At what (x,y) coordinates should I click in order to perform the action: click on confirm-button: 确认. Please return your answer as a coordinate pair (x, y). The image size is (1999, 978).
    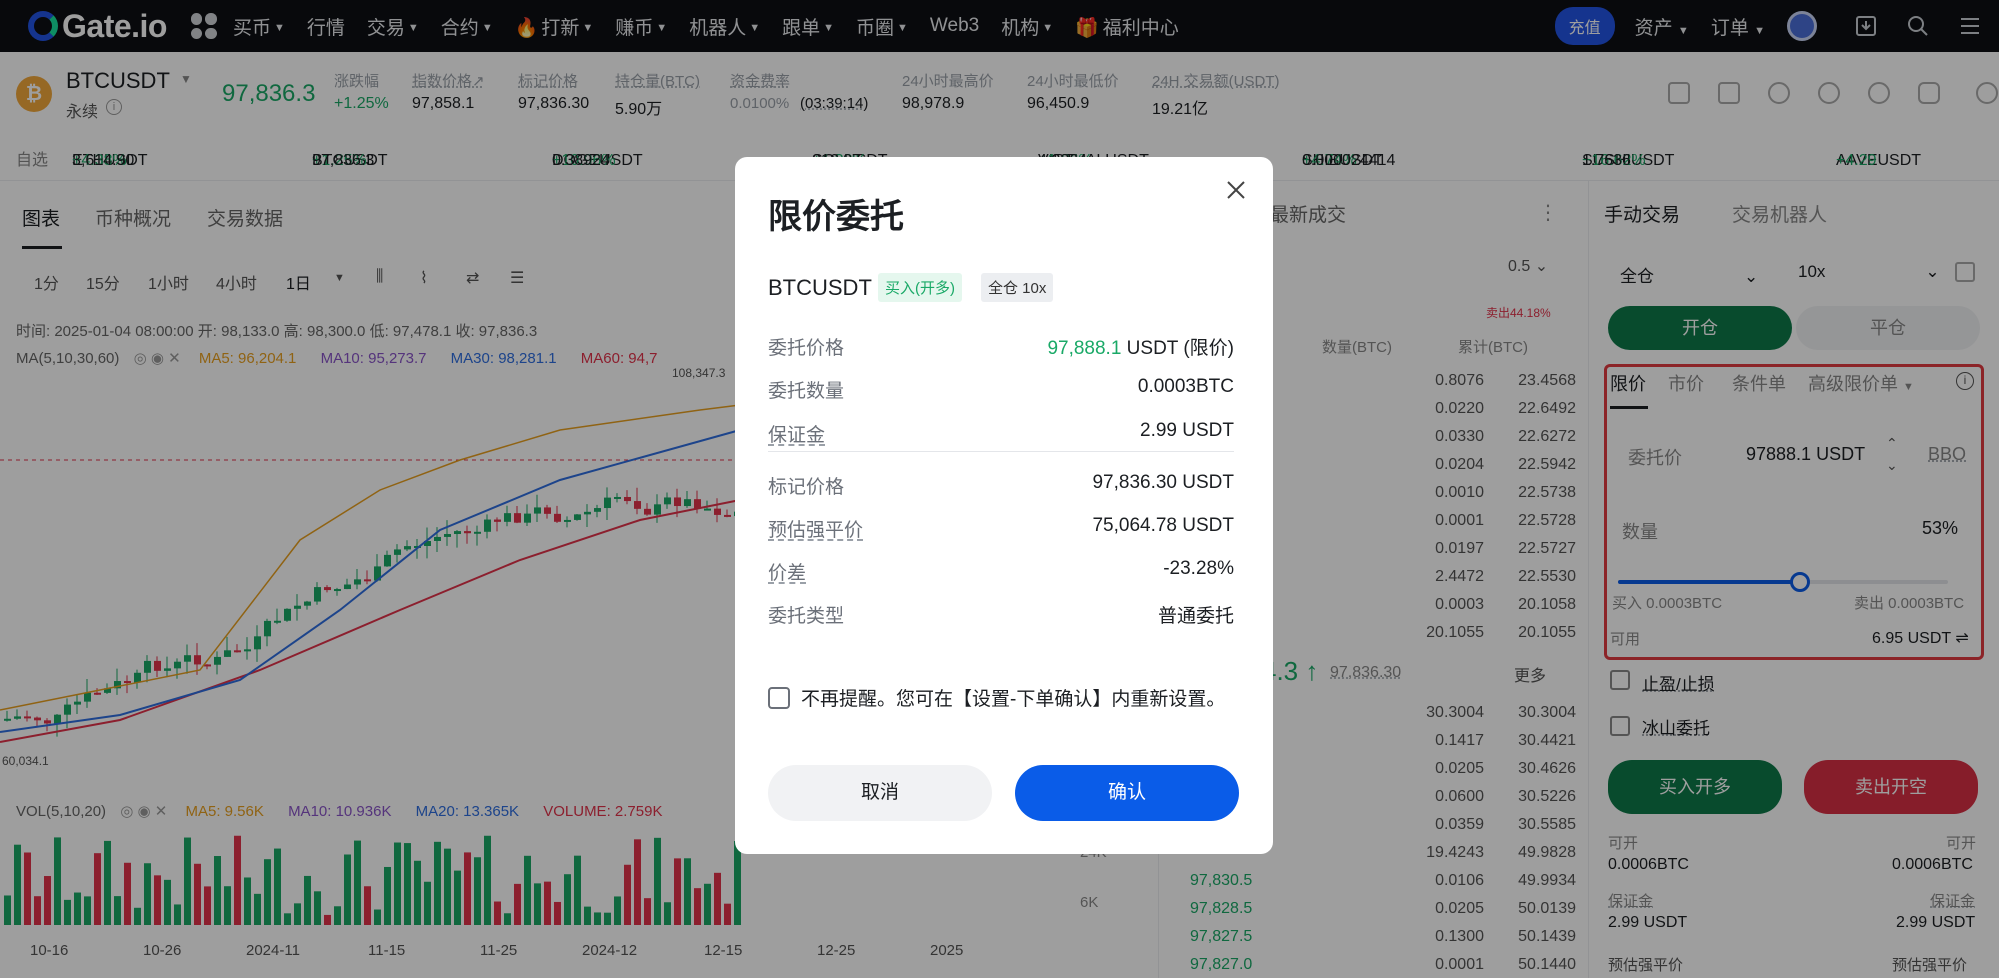
    Looking at the image, I should click on (1127, 793).